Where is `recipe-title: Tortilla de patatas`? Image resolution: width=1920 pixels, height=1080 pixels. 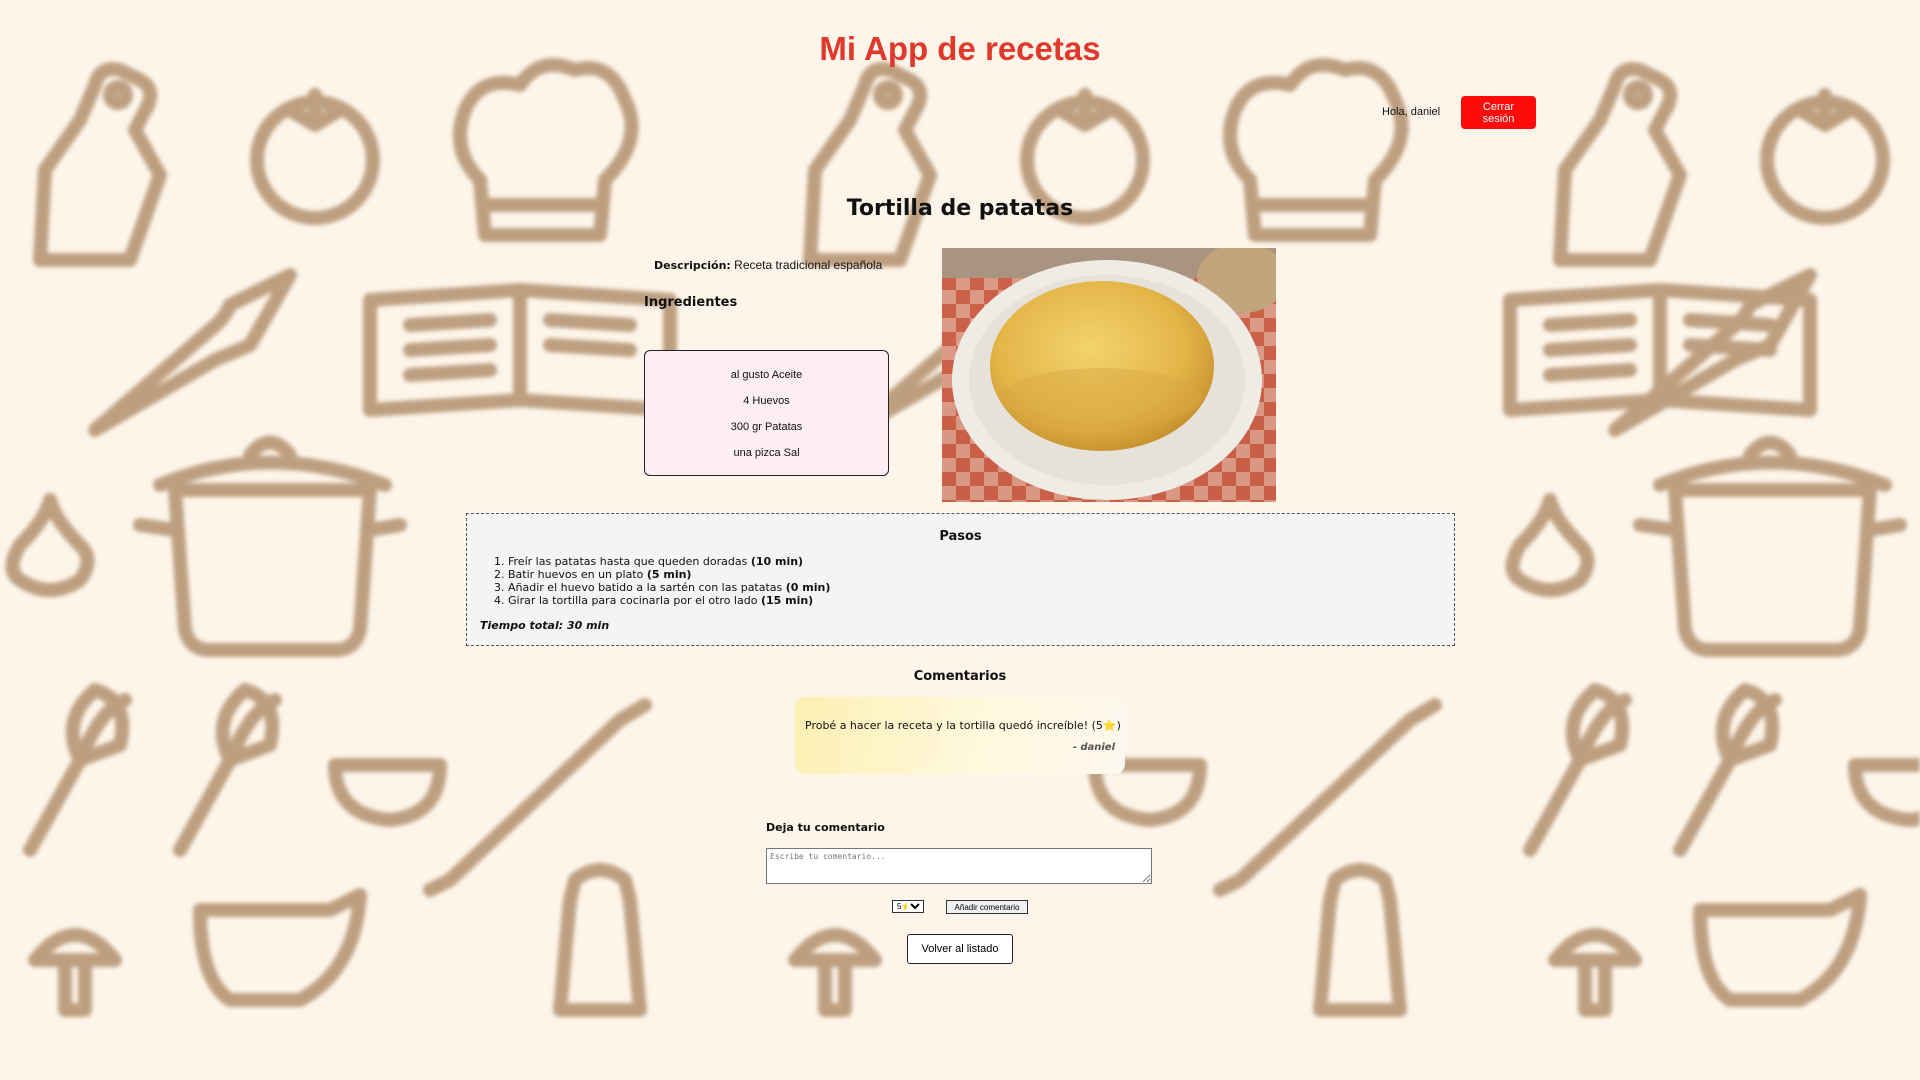
recipe-title: Tortilla de patatas is located at coordinates (960, 208).